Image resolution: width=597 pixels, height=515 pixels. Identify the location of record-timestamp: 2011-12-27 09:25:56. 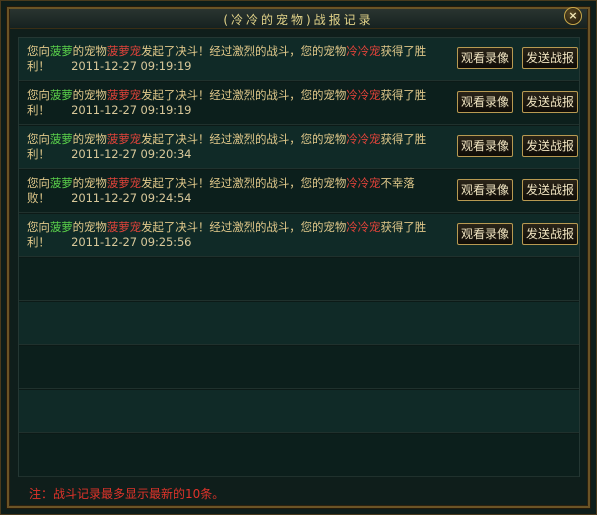
(131, 242).